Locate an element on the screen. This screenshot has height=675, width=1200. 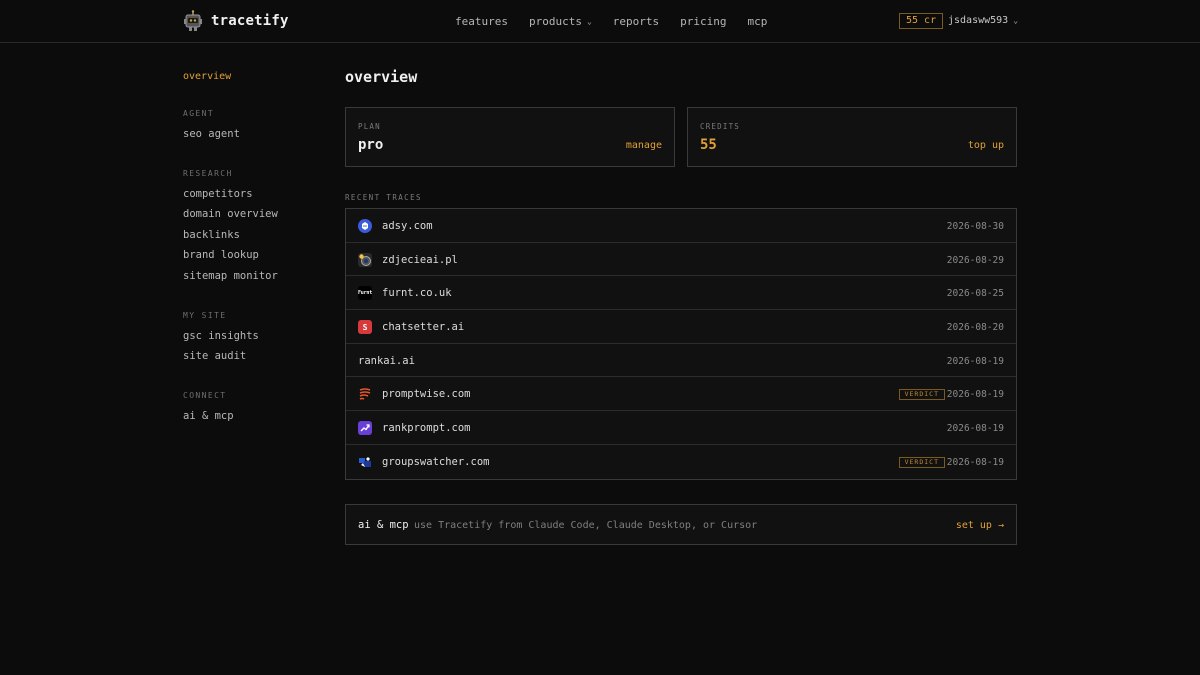
page-title: overview is located at coordinates (381, 77).